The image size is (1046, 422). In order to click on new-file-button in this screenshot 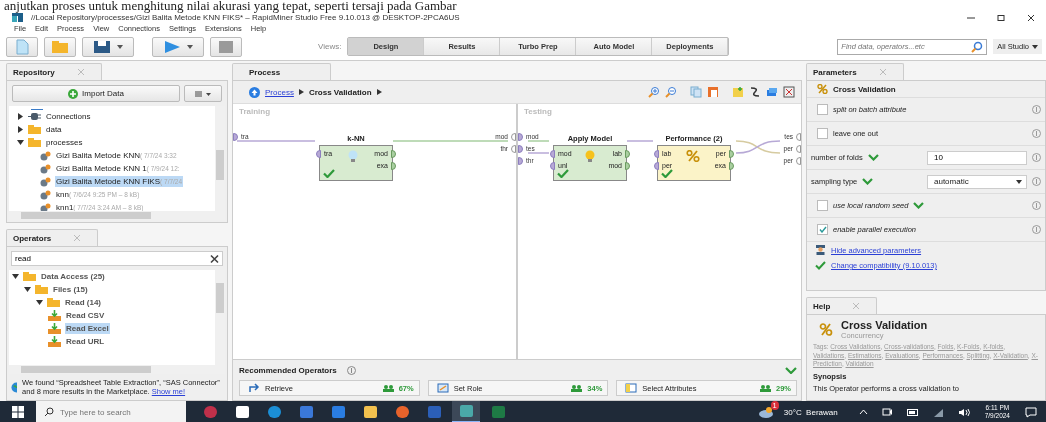, I will do `click(22, 46)`.